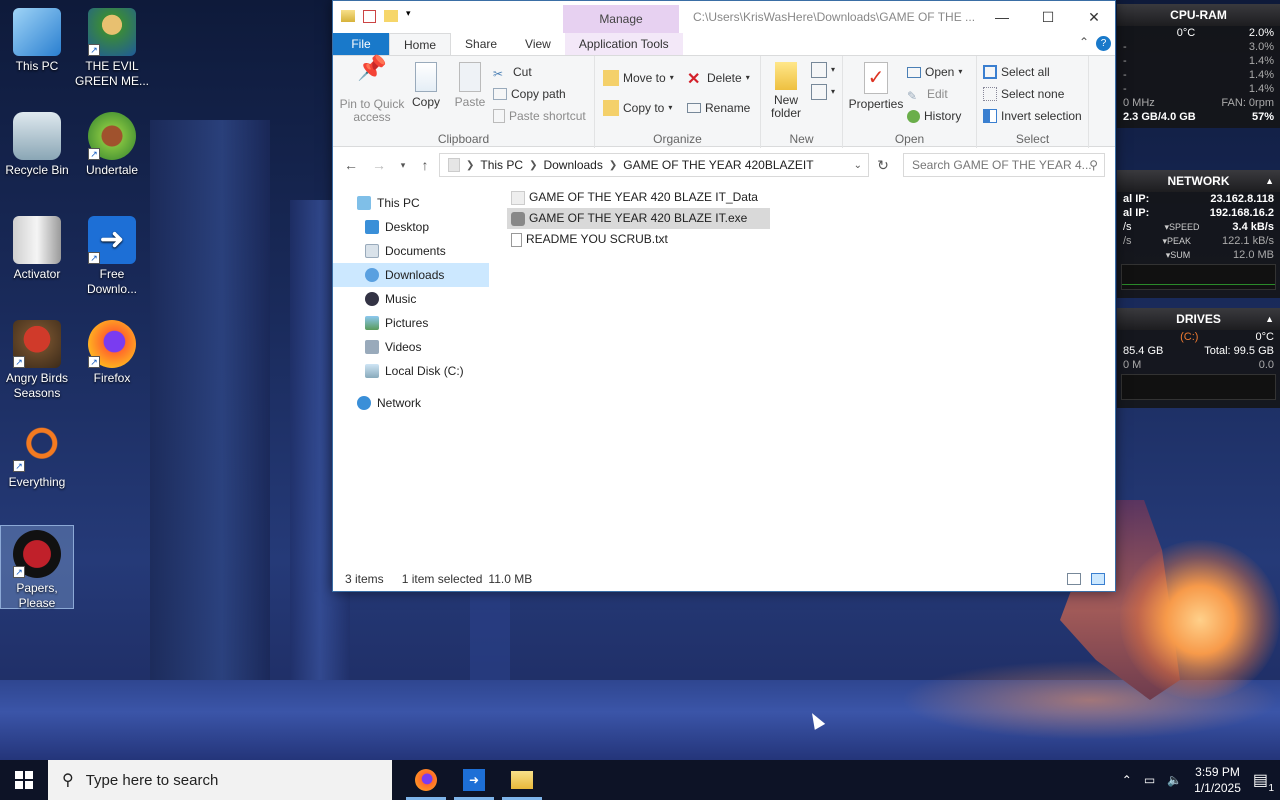 The width and height of the screenshot is (1280, 800). Describe the element at coordinates (411, 403) in the screenshot. I see `nav-item-network: Network` at that location.